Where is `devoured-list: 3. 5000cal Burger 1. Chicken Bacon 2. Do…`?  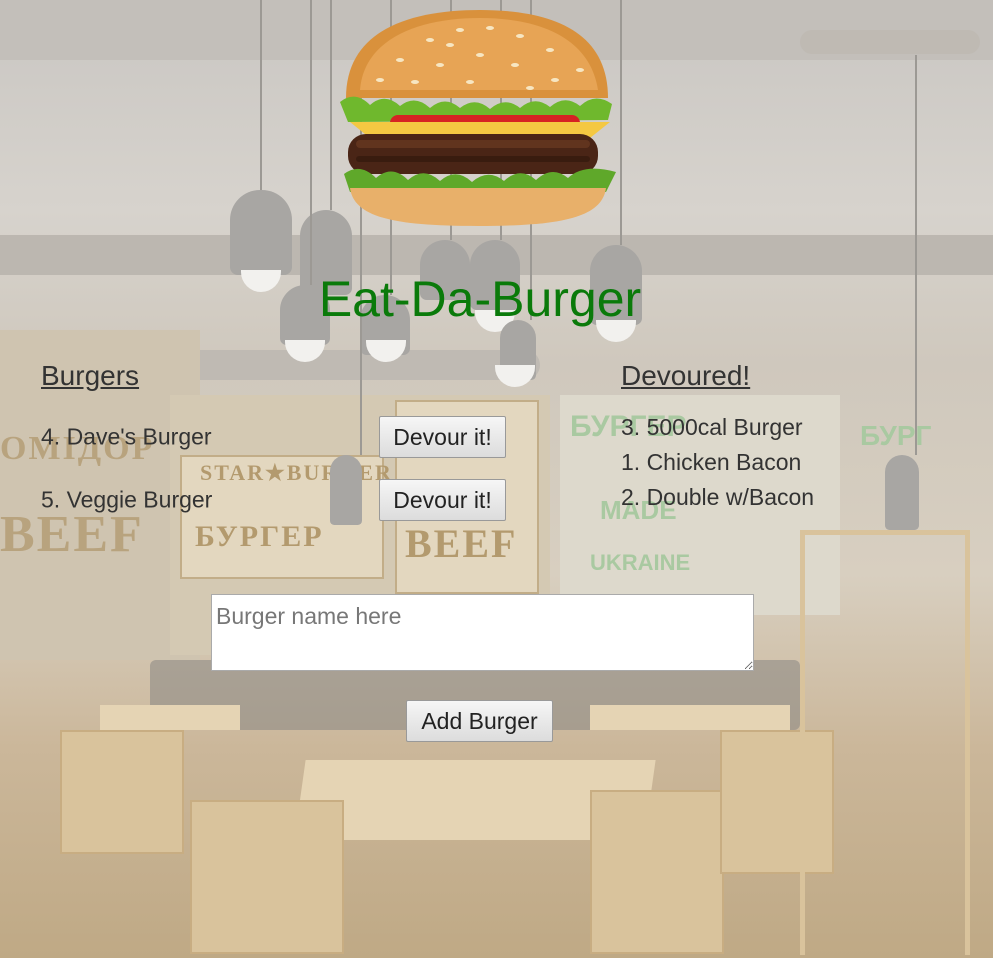
devoured-list: 3. 5000cal Burger 1. Chicken Bacon 2. Do… is located at coordinates (717, 462).